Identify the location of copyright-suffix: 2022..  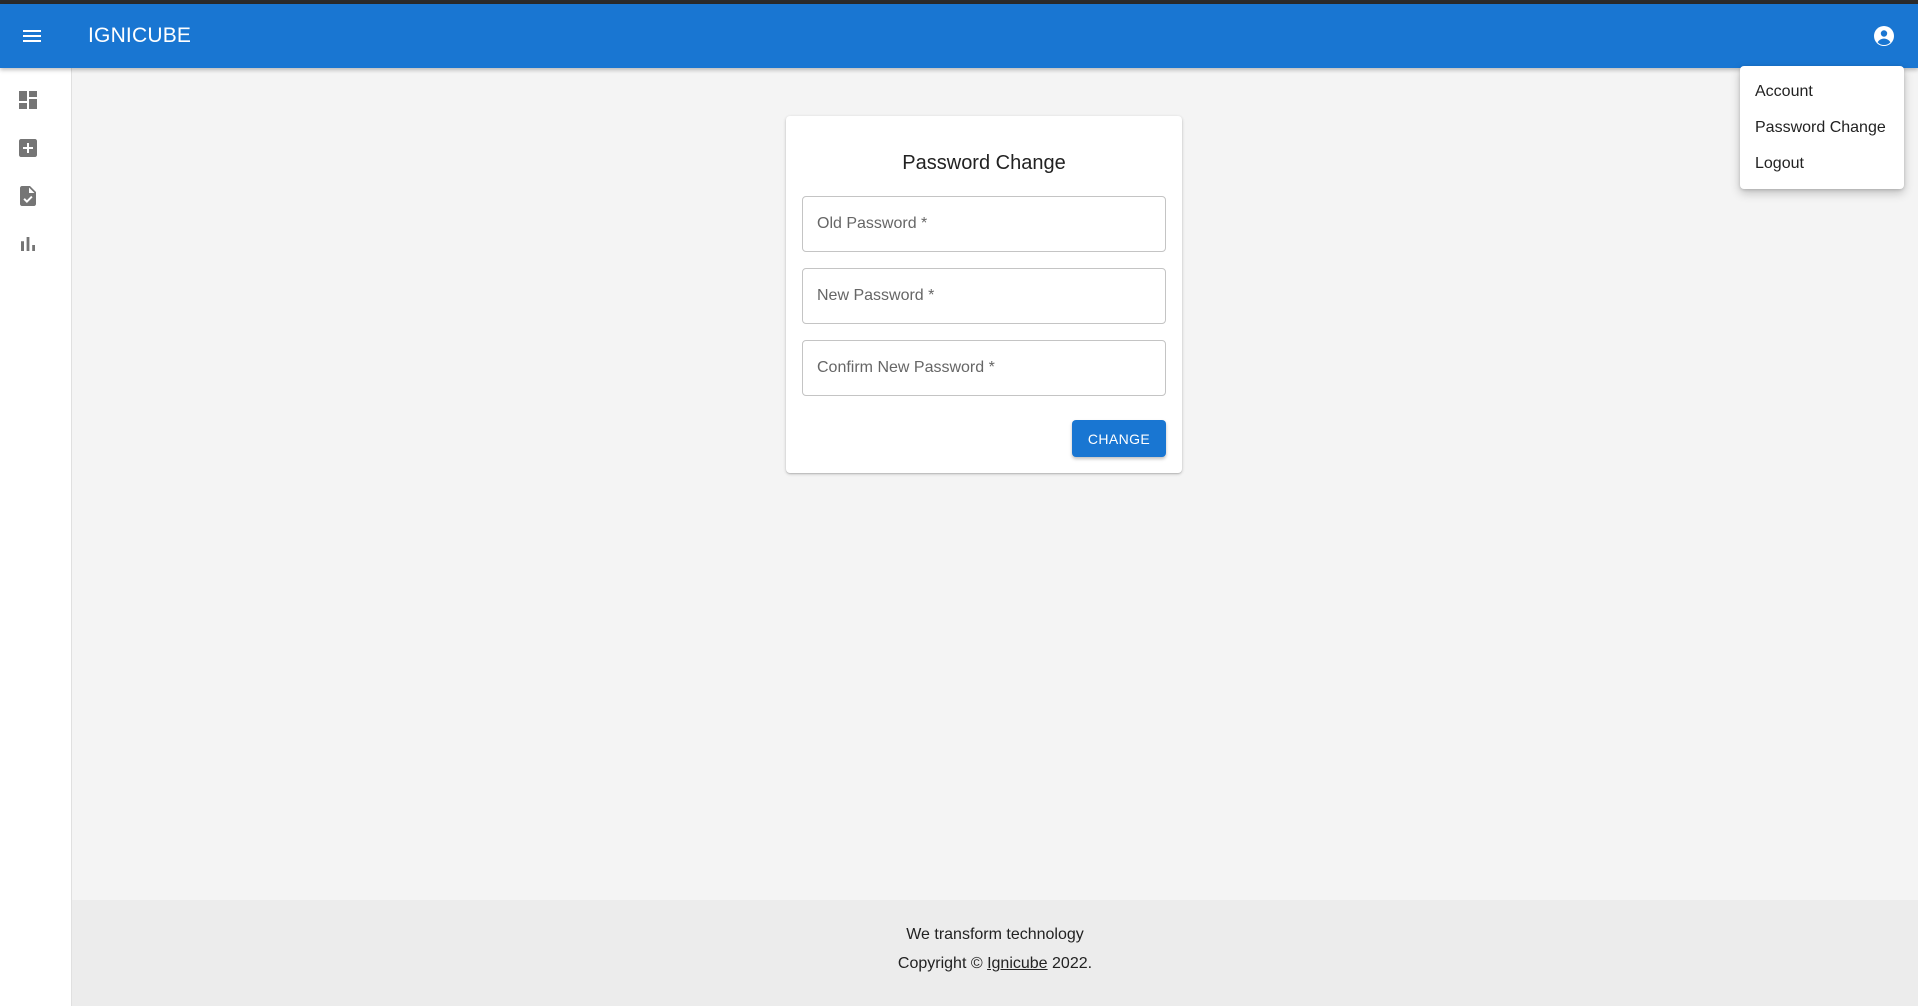
(1070, 963).